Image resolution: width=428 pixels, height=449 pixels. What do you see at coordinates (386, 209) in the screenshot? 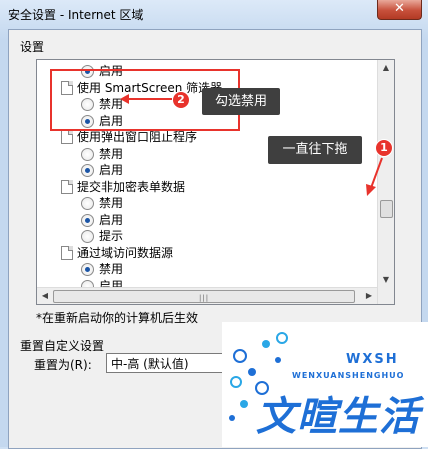
I see `vertical-scroll-thumb` at bounding box center [386, 209].